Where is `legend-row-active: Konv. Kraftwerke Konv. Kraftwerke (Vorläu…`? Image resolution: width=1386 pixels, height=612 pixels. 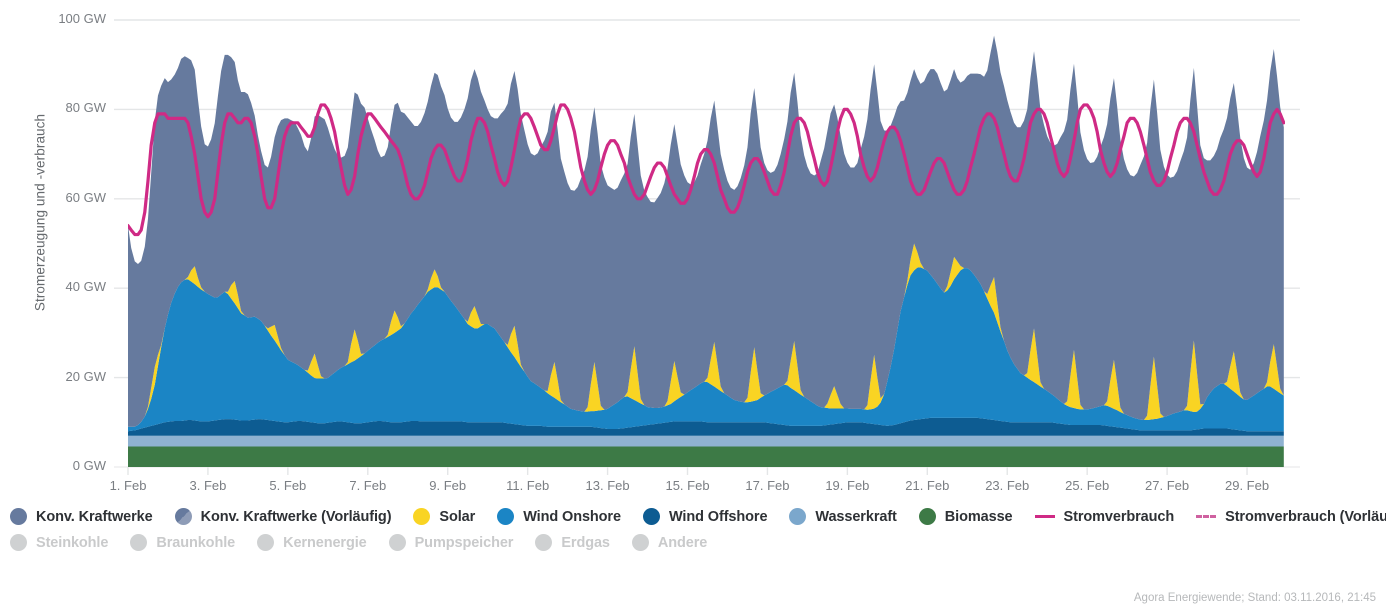
legend-row-active: Konv. Kraftwerke Konv. Kraftwerke (Vorläu… is located at coordinates (698, 516).